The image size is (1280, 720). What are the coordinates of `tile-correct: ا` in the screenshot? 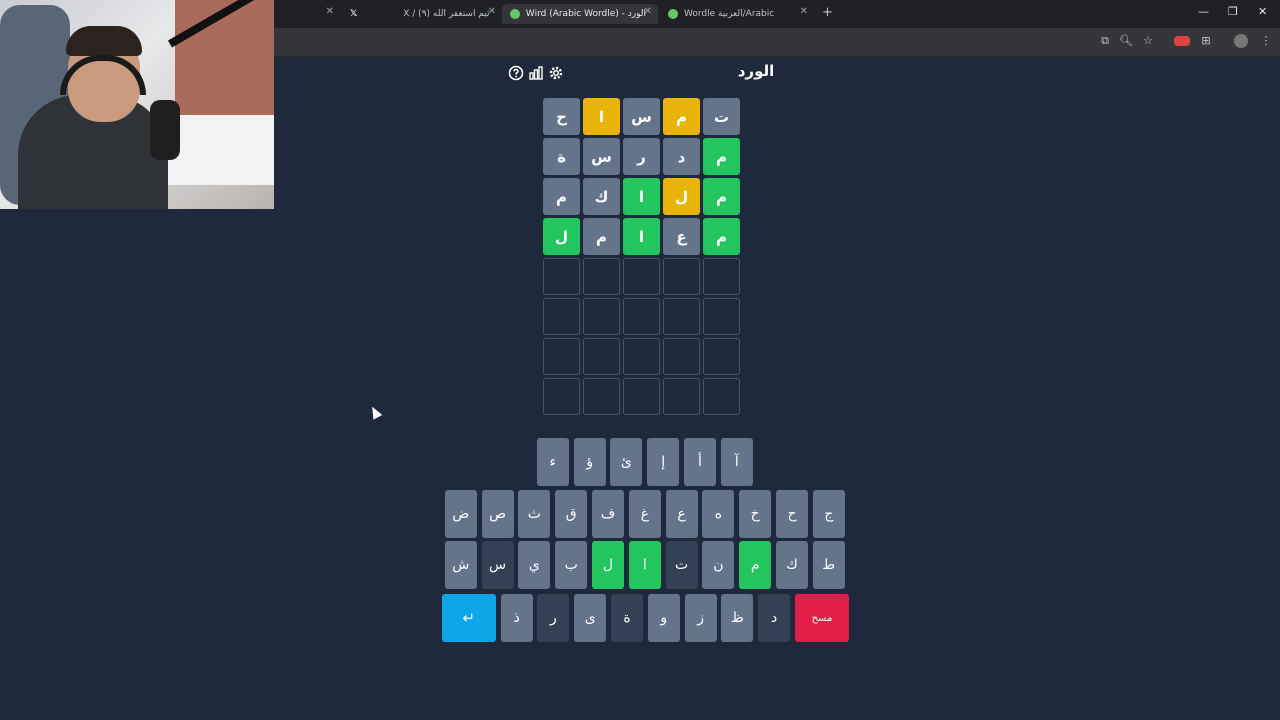 It's located at (641, 236).